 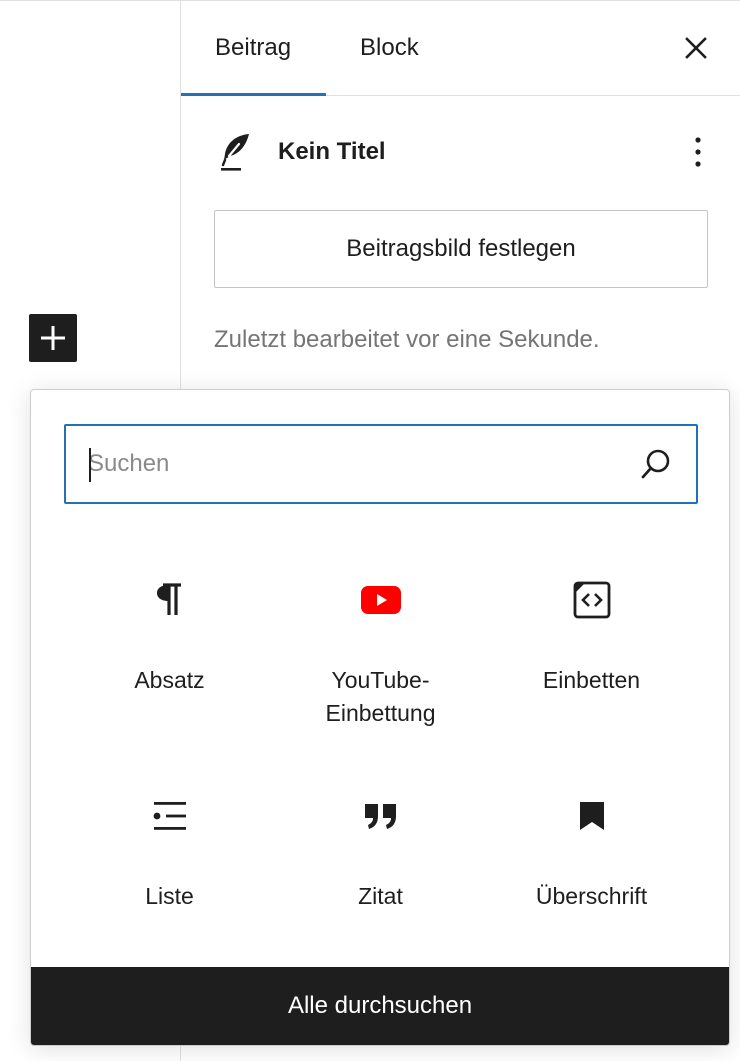 I want to click on block-inserter-toggle-button, so click(x=53, y=338).